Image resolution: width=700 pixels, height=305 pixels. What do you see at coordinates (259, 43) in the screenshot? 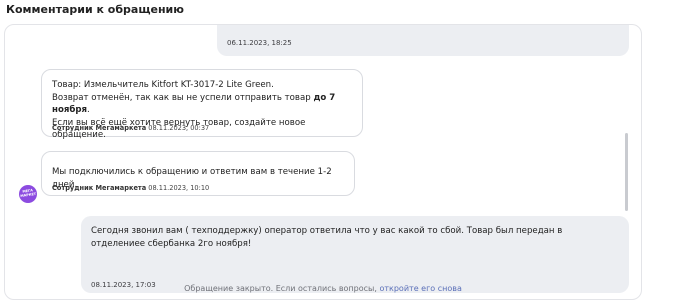
I see `message-timestamp: 06.11.2023, 18:25` at bounding box center [259, 43].